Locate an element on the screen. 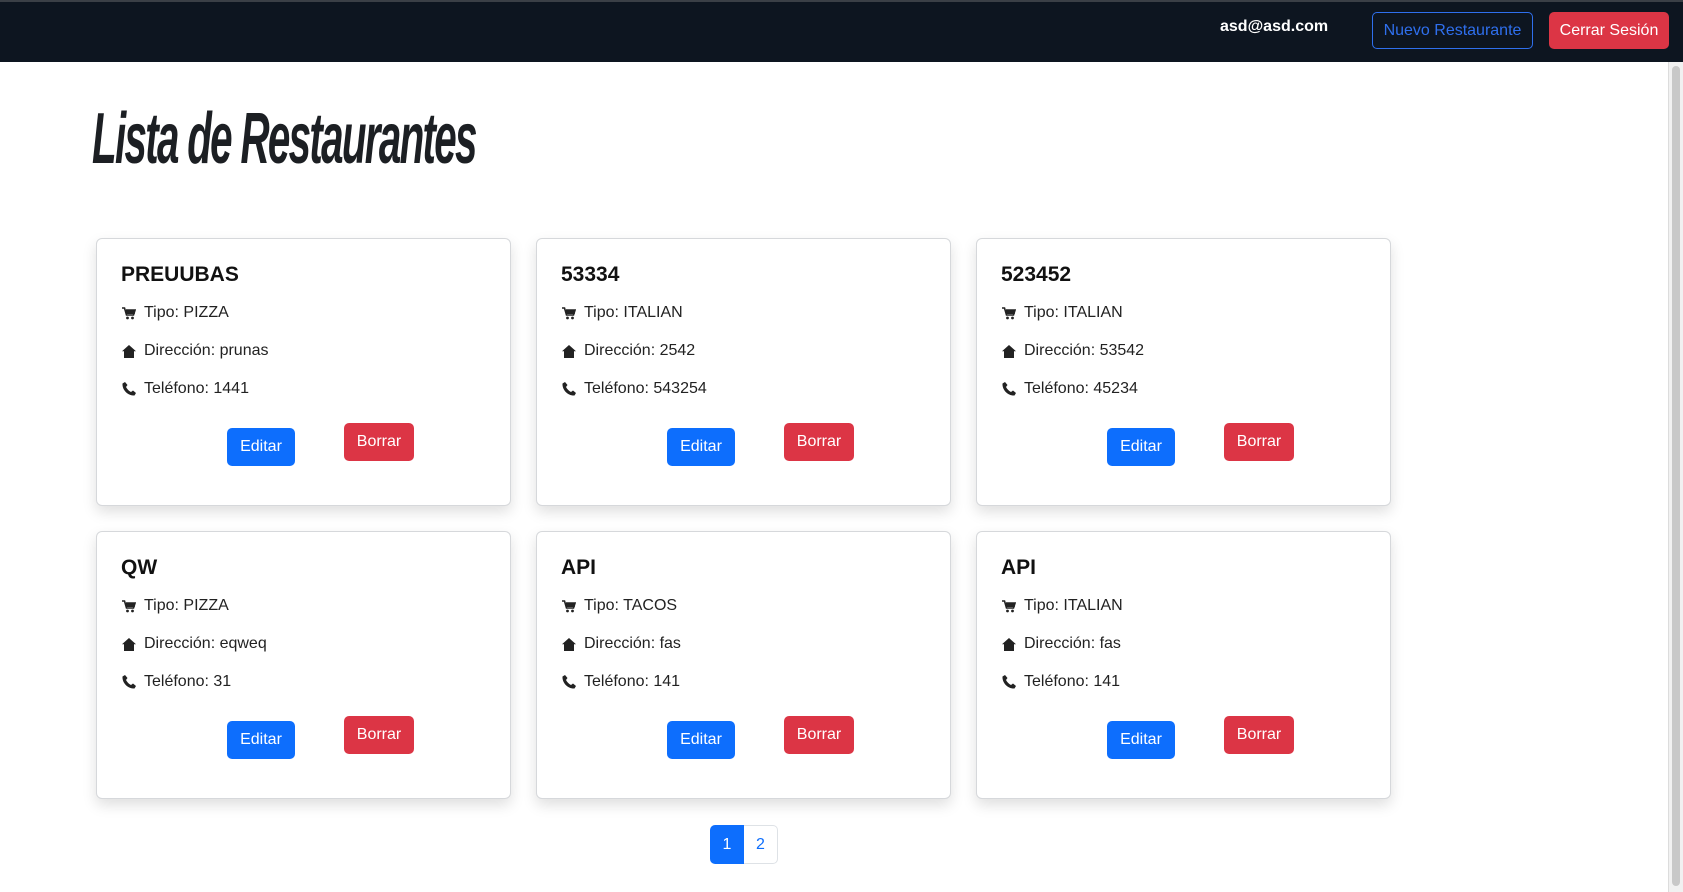 Image resolution: width=1683 pixels, height=892 pixels. restaurant-address: Dirección: 53542 is located at coordinates (1072, 351).